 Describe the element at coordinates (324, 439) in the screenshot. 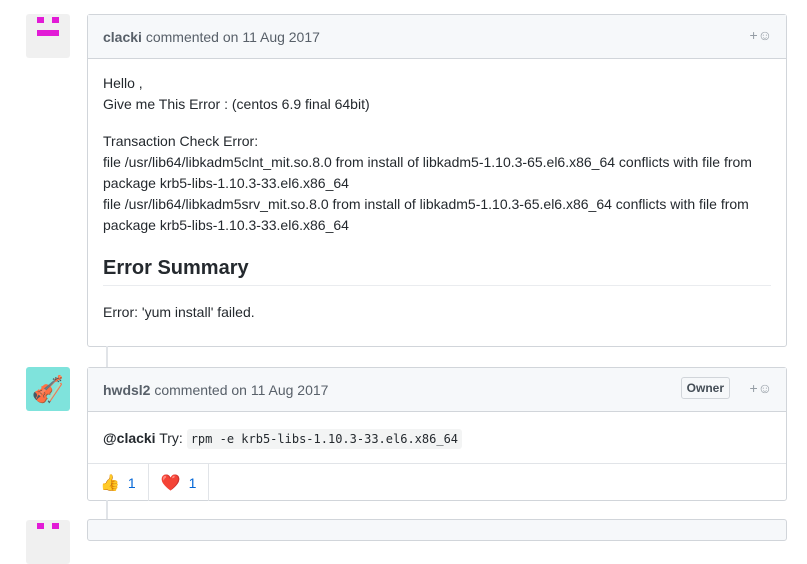

I see `code: rpm -e krb5-libs-1.10.3-33.el6.x86_64` at that location.